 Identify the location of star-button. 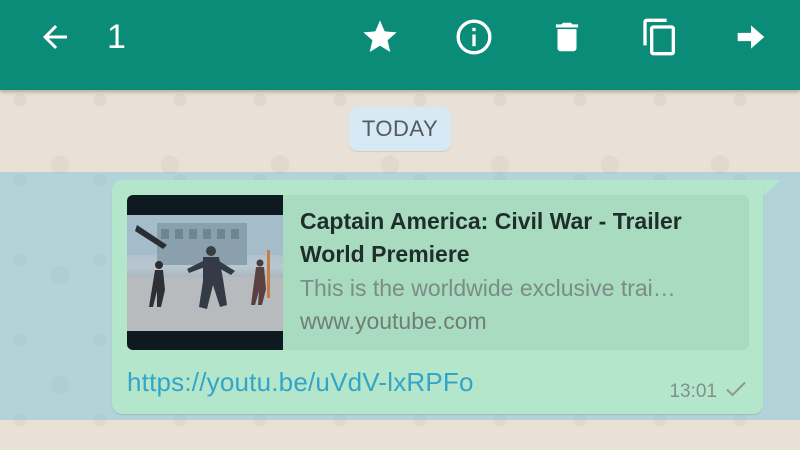
(380, 37).